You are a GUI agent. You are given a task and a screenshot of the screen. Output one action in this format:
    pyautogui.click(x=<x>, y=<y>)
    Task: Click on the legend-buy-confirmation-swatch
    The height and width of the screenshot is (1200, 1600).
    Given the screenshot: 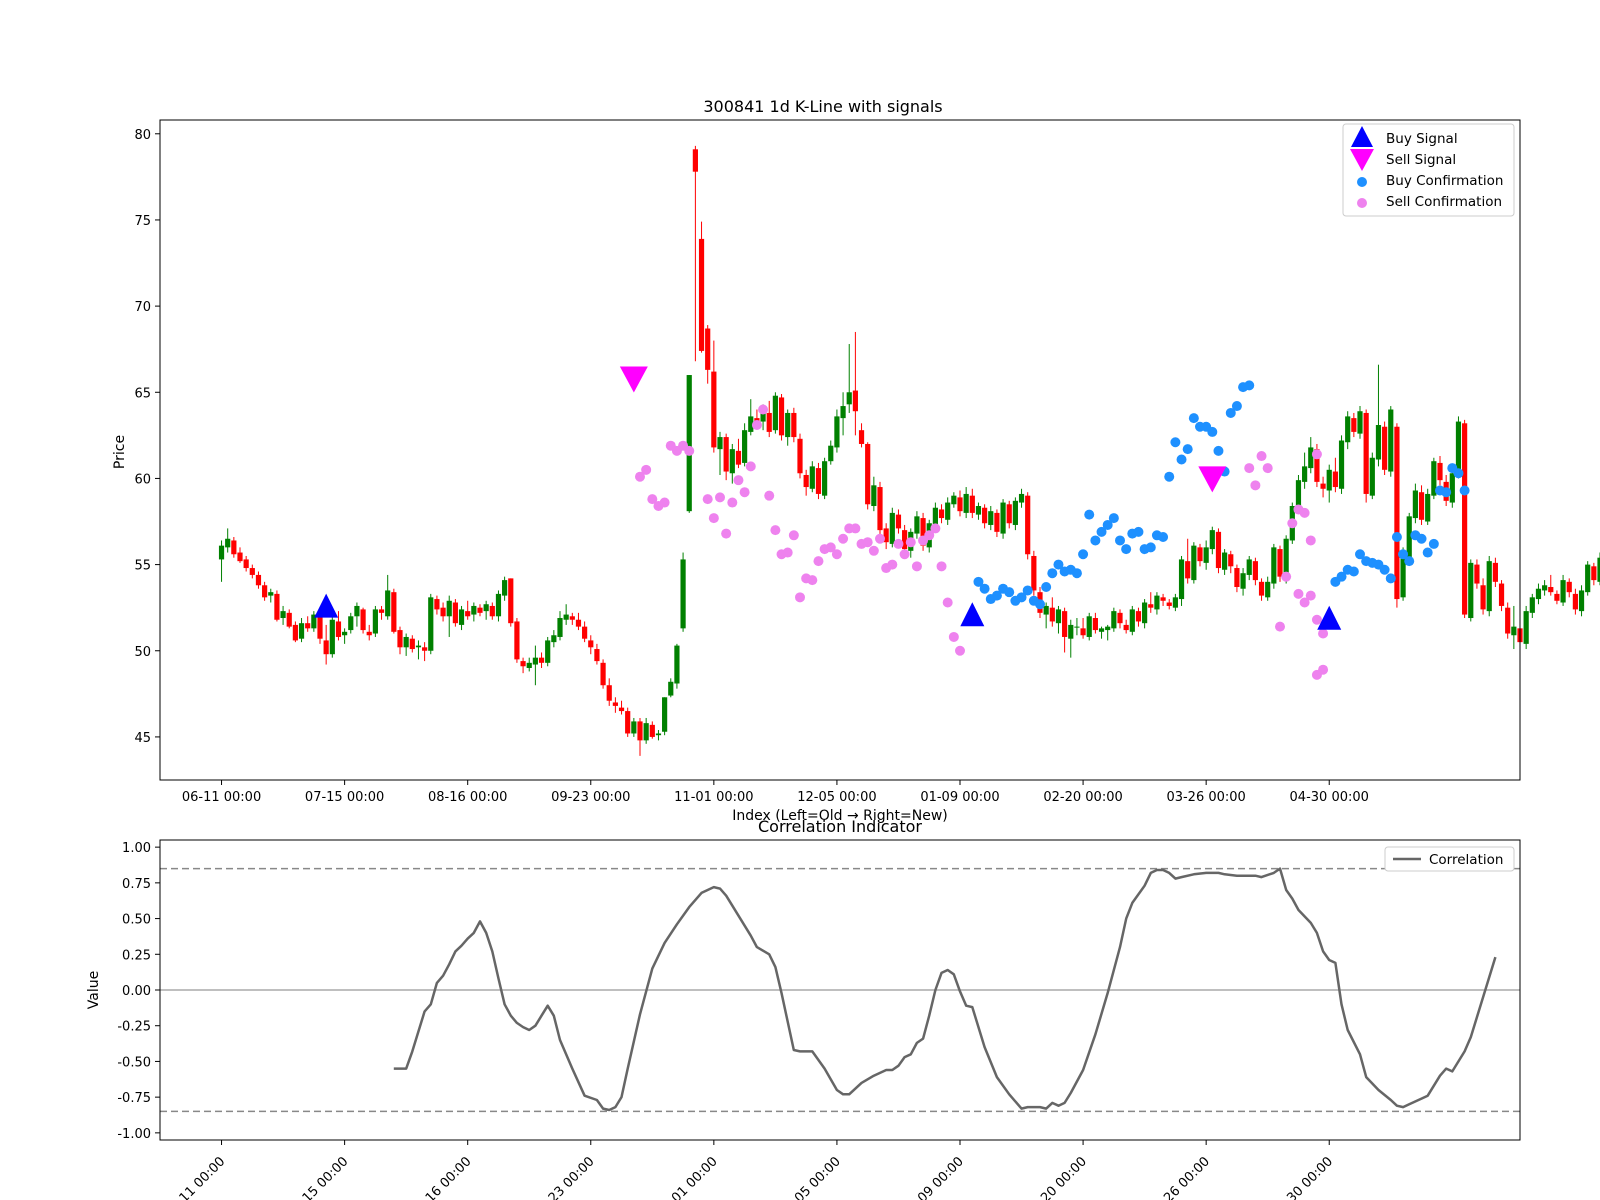 What is the action you would take?
    pyautogui.click(x=1362, y=182)
    